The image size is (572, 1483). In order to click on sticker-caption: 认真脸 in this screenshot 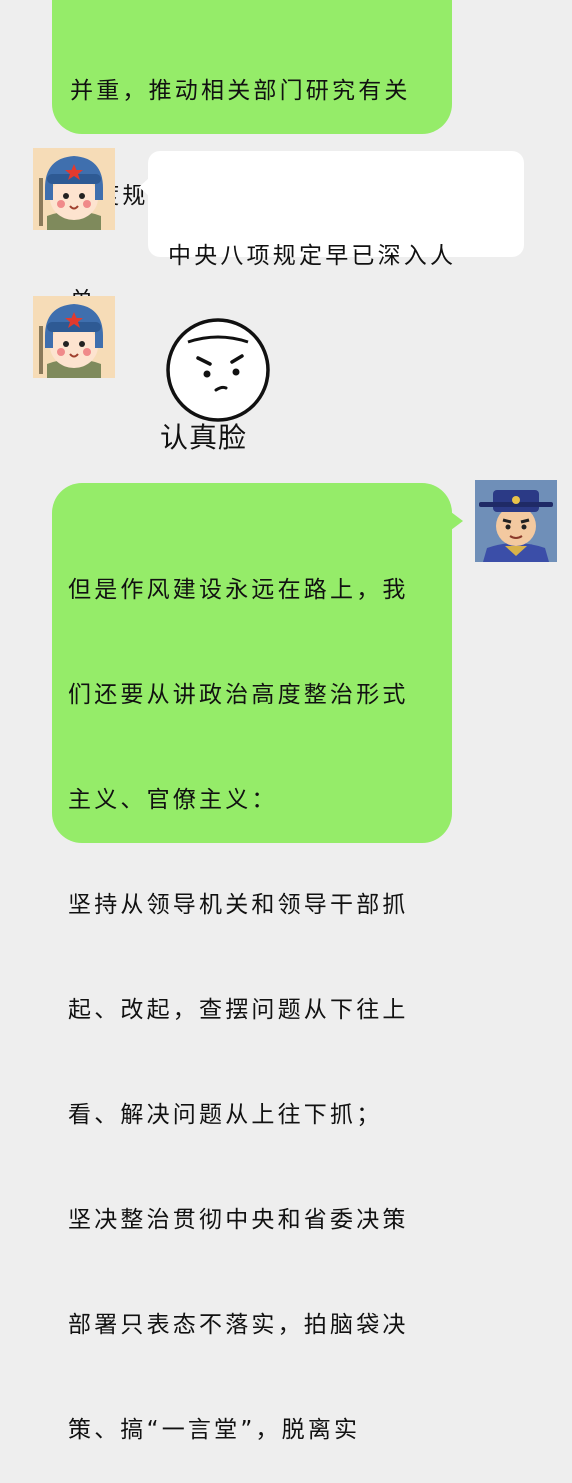, I will do `click(204, 437)`.